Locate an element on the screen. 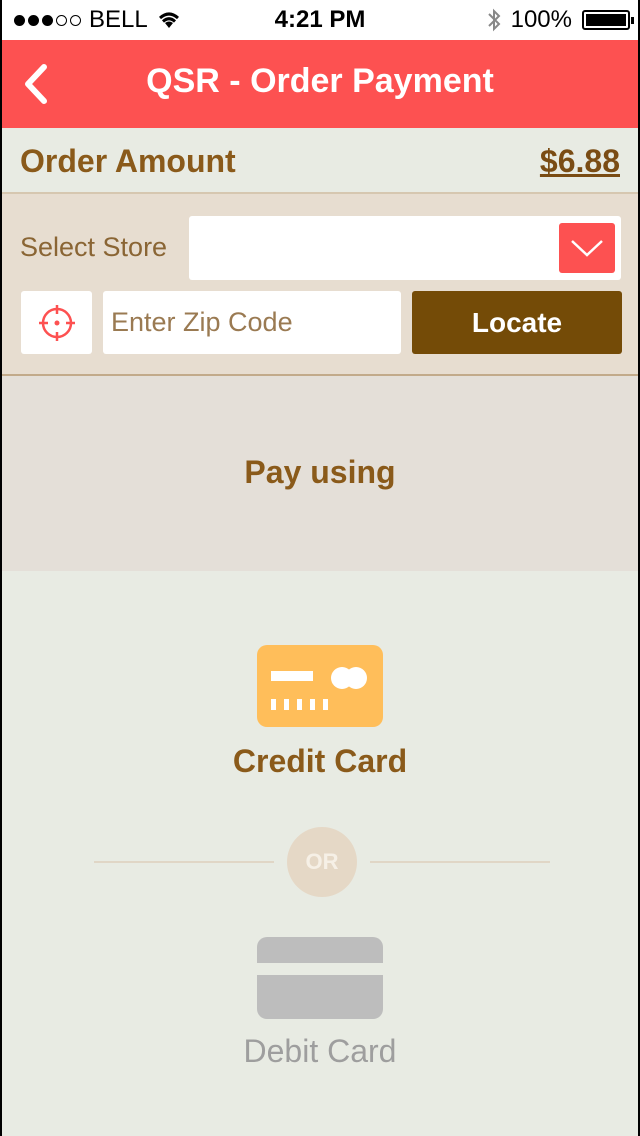 The height and width of the screenshot is (1136, 640). locate-button: Locate is located at coordinates (517, 322).